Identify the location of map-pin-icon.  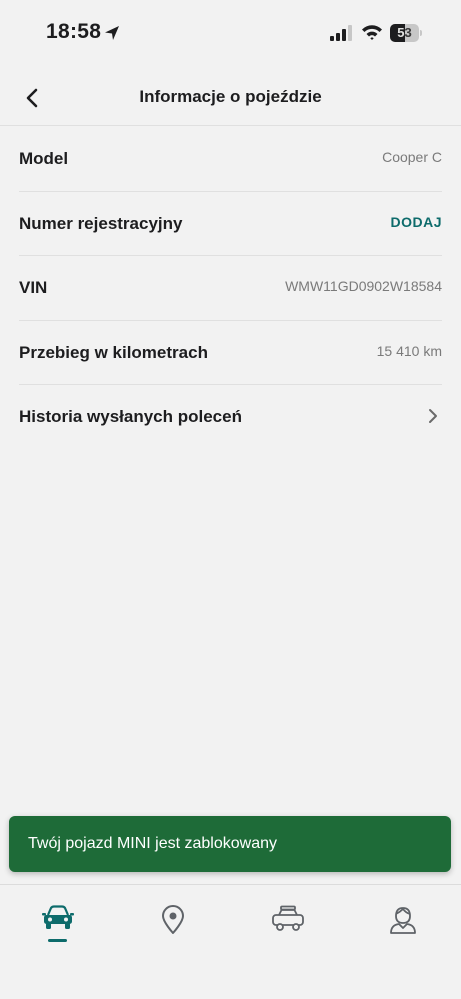
(172, 919).